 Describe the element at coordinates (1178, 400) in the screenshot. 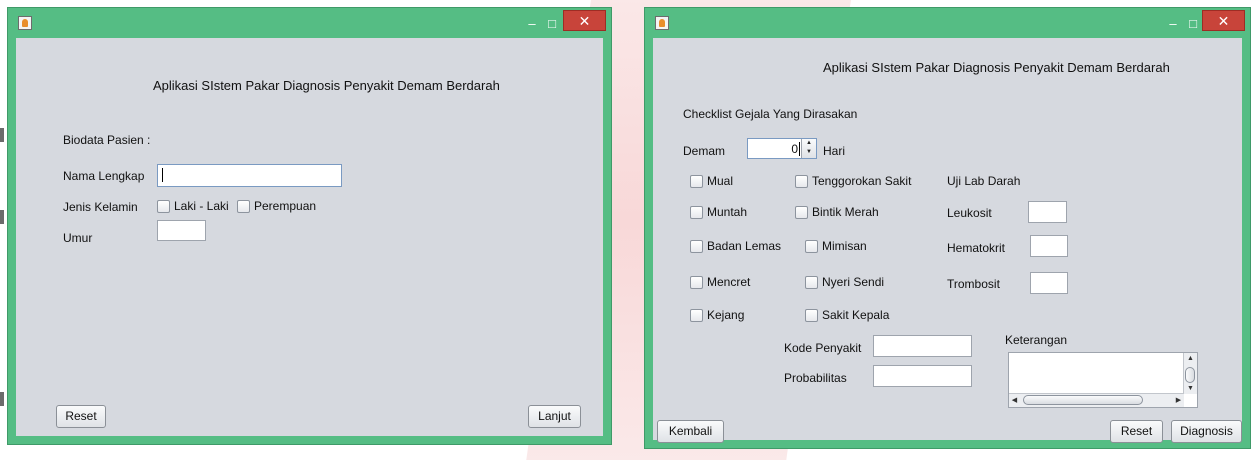

I see `scroll-right-icon: ▶` at that location.